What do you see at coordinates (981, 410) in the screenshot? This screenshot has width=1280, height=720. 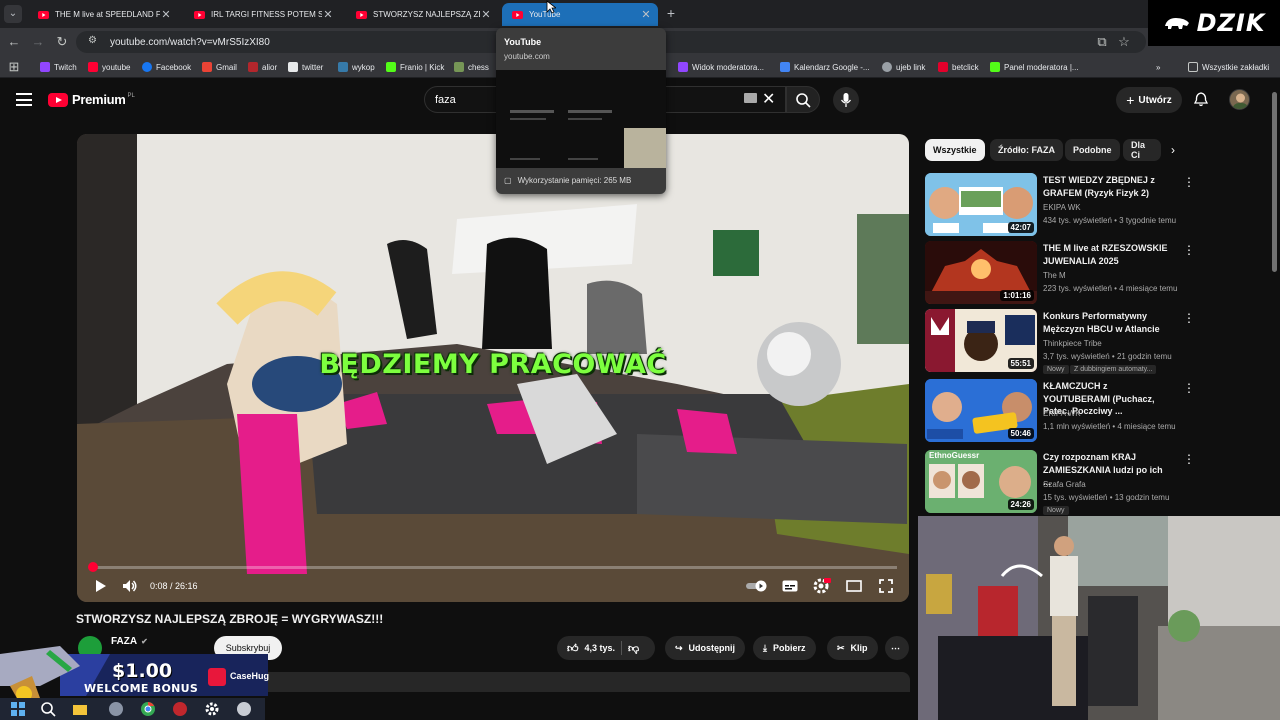 I see `video-thumbnail: 50:46` at bounding box center [981, 410].